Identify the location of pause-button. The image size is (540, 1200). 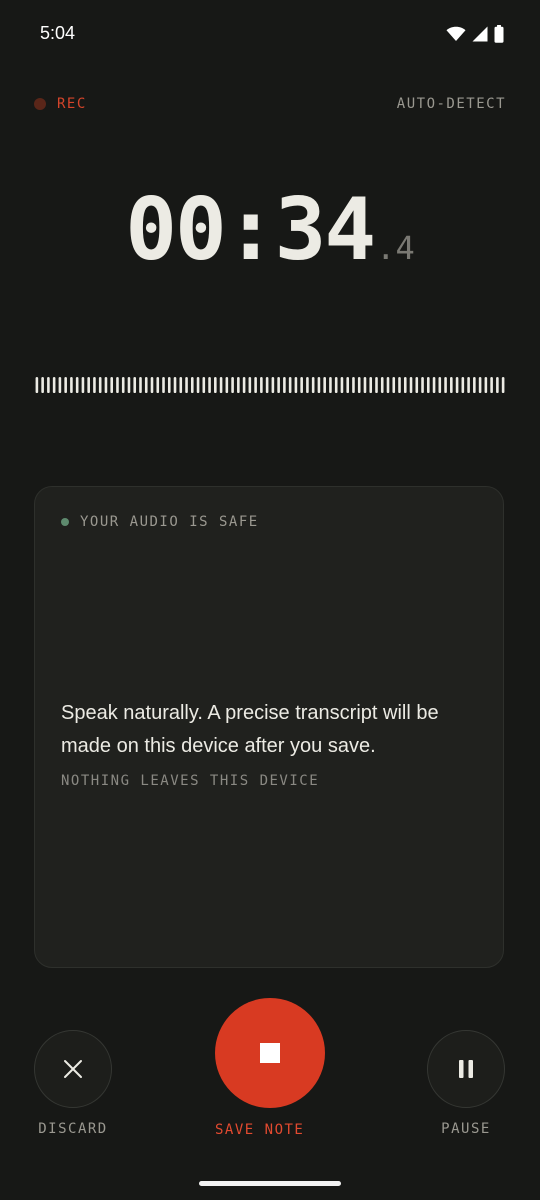
(466, 1069).